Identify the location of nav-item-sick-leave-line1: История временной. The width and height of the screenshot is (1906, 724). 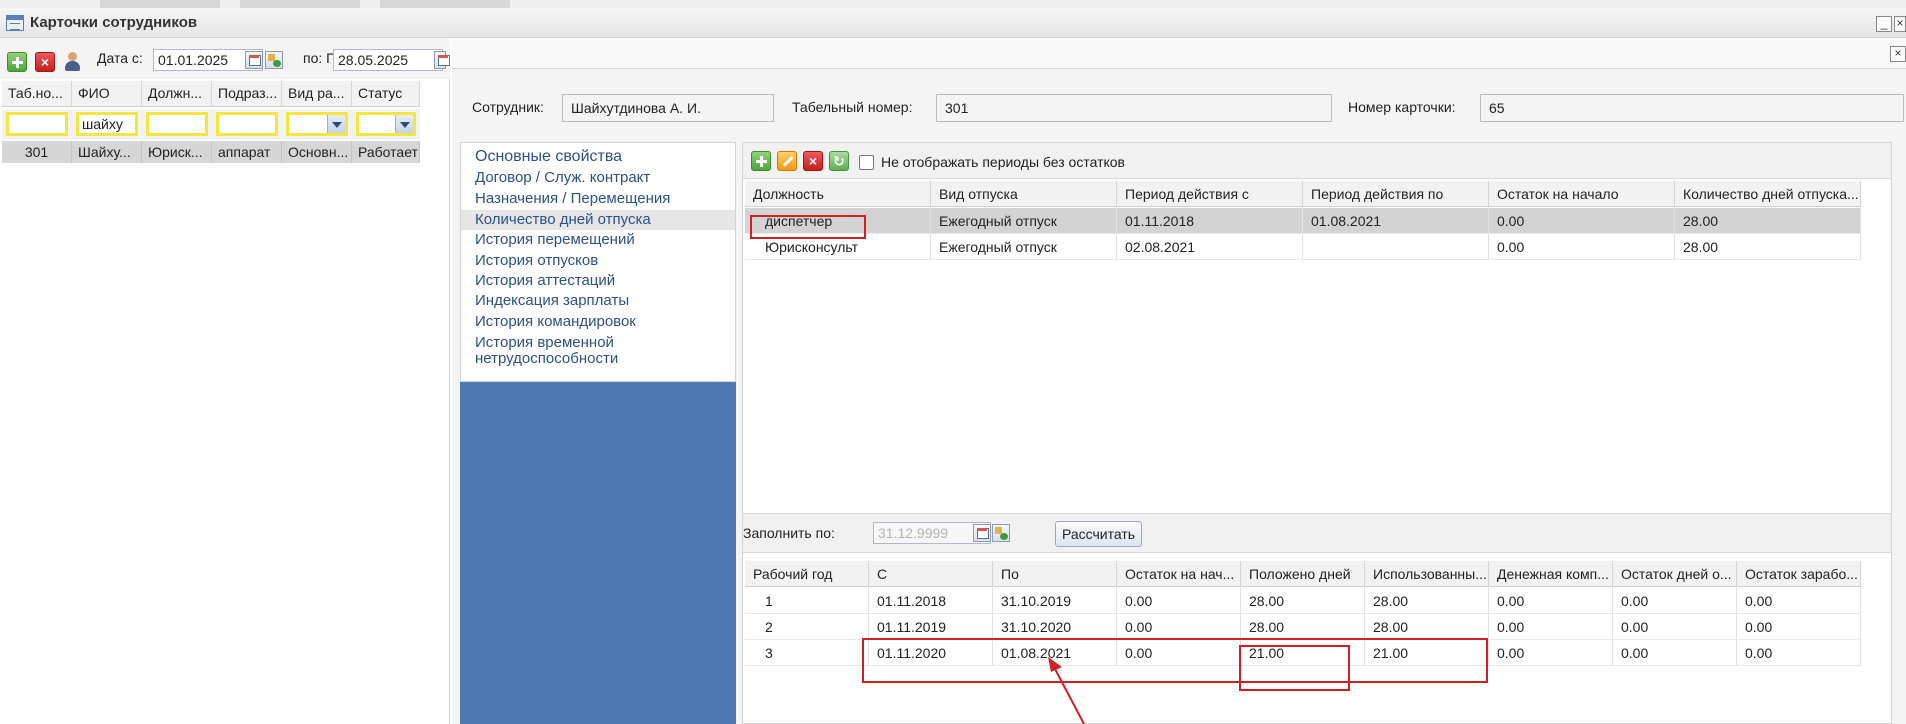
(544, 342).